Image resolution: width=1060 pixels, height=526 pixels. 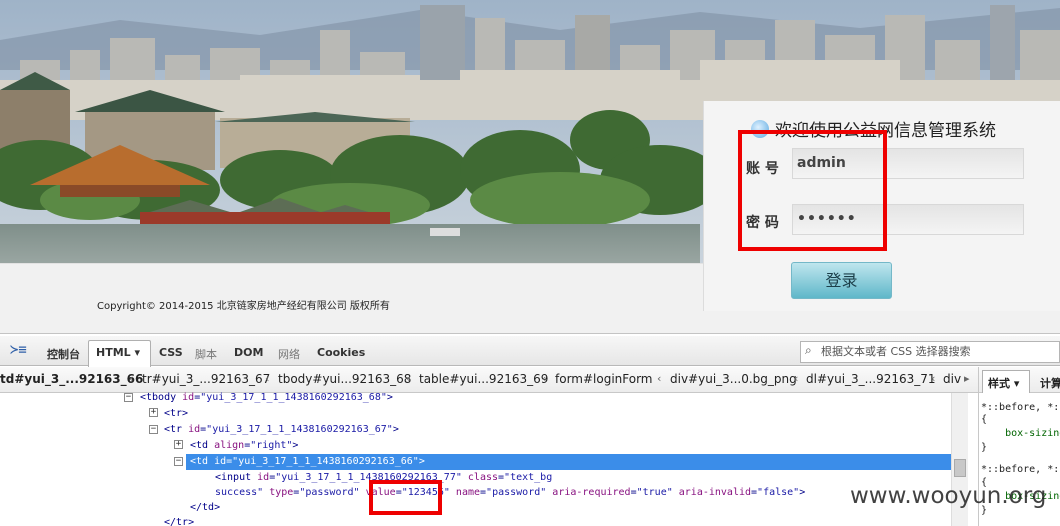 What do you see at coordinates (281, 492) in the screenshot?
I see `dom-token-attr: type` at bounding box center [281, 492].